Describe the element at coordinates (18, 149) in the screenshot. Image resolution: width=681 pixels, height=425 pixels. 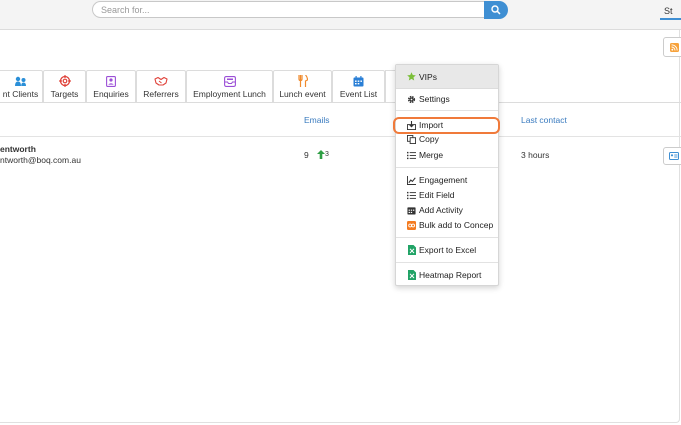
I see `contact-name: entworth` at that location.